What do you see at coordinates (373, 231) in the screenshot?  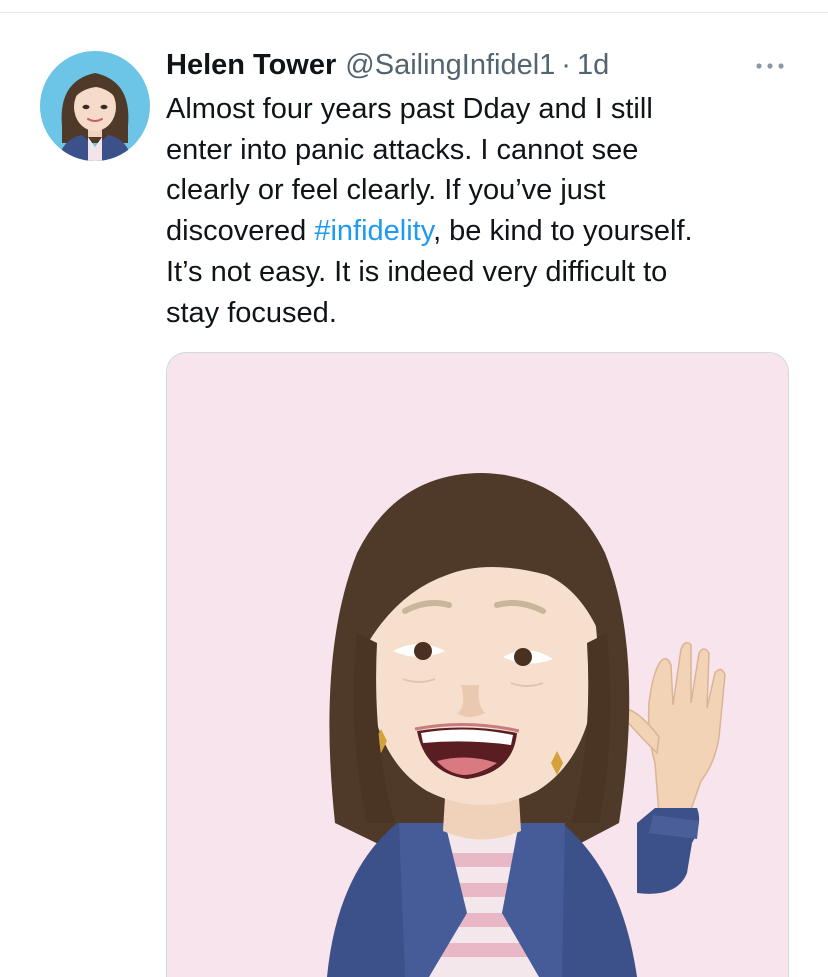 I see `hashtag-link: #infidelity` at bounding box center [373, 231].